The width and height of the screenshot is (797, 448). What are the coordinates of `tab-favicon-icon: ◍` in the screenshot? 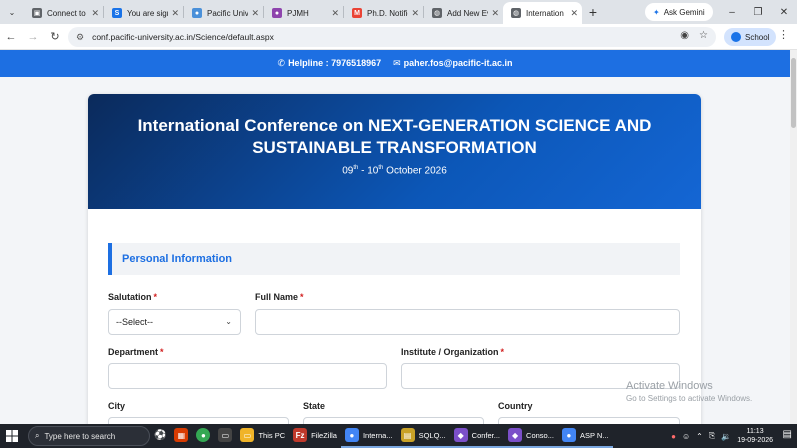 It's located at (437, 13).